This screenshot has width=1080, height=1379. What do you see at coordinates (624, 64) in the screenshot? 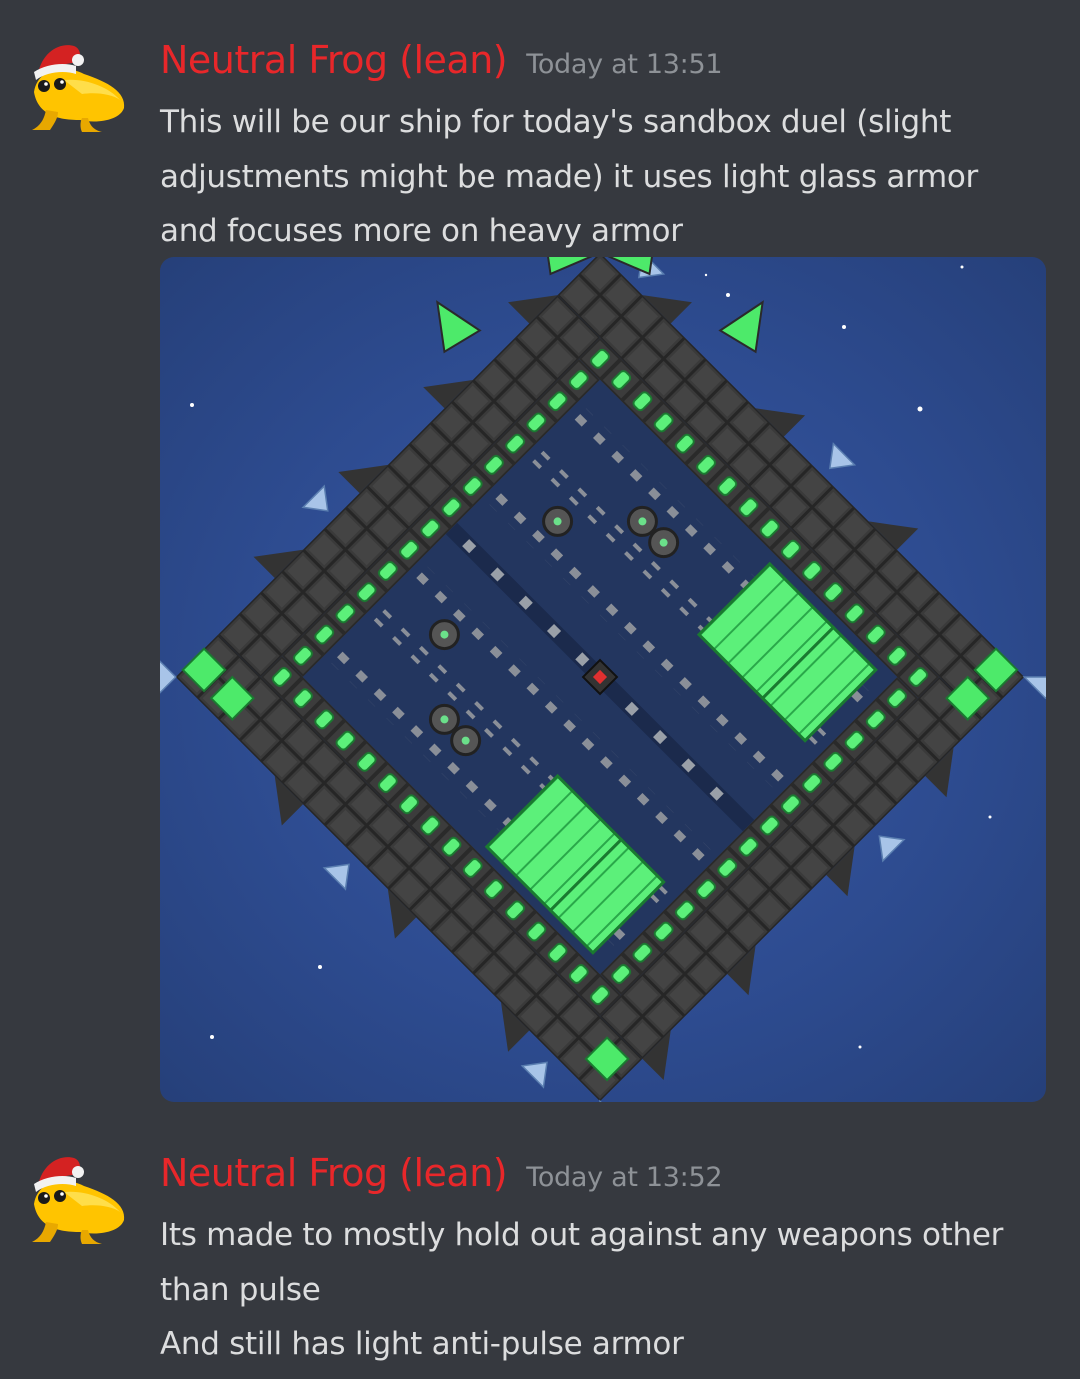
I see `timestamp: Today at 13:51` at bounding box center [624, 64].